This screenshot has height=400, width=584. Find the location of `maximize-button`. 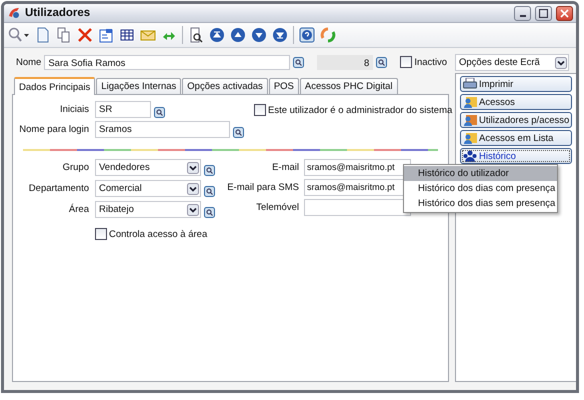

maximize-button is located at coordinates (543, 13).